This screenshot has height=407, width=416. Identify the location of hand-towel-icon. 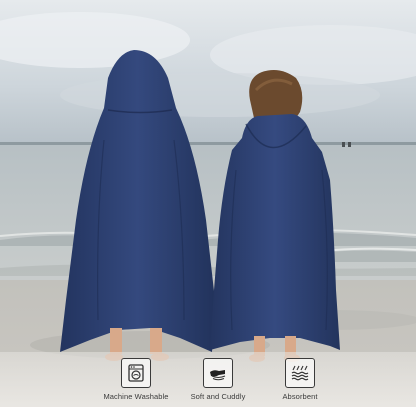
(218, 373).